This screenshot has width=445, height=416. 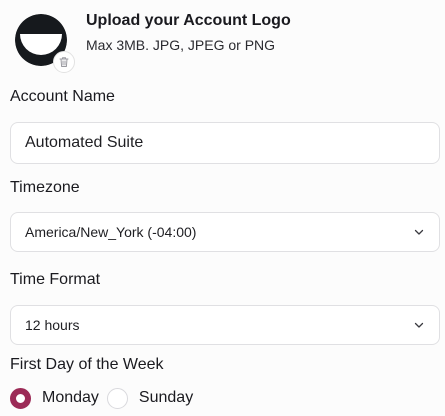 What do you see at coordinates (166, 397) in the screenshot?
I see `radio-label-sunday: Sunday` at bounding box center [166, 397].